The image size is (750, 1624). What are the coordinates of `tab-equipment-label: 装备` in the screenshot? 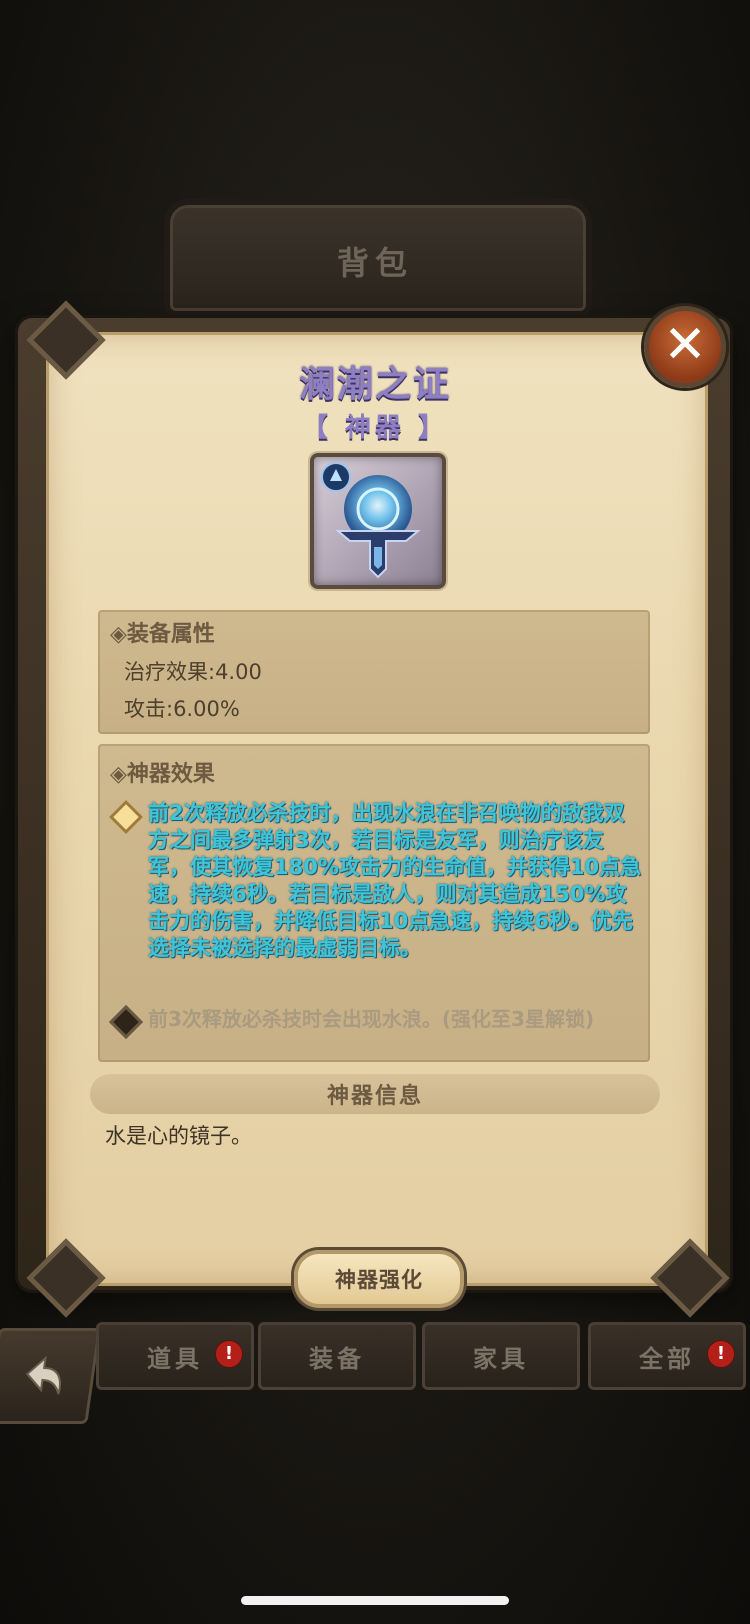 It's located at (337, 1358).